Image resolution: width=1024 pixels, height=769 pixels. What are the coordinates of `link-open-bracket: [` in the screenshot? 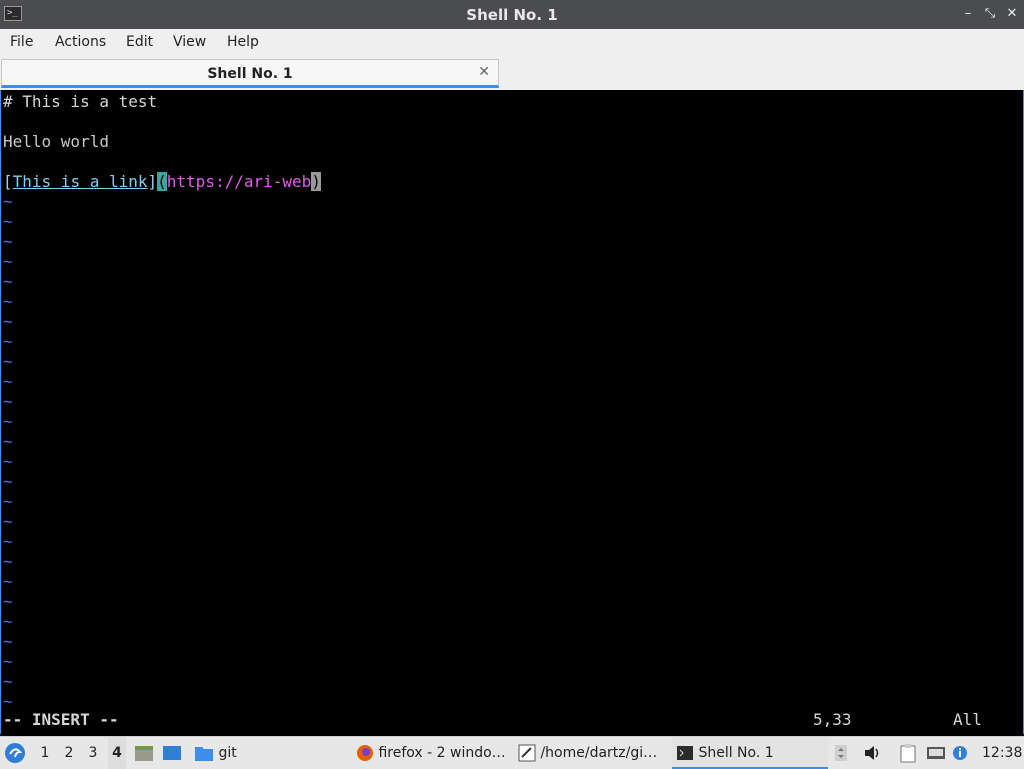 It's located at (8, 181).